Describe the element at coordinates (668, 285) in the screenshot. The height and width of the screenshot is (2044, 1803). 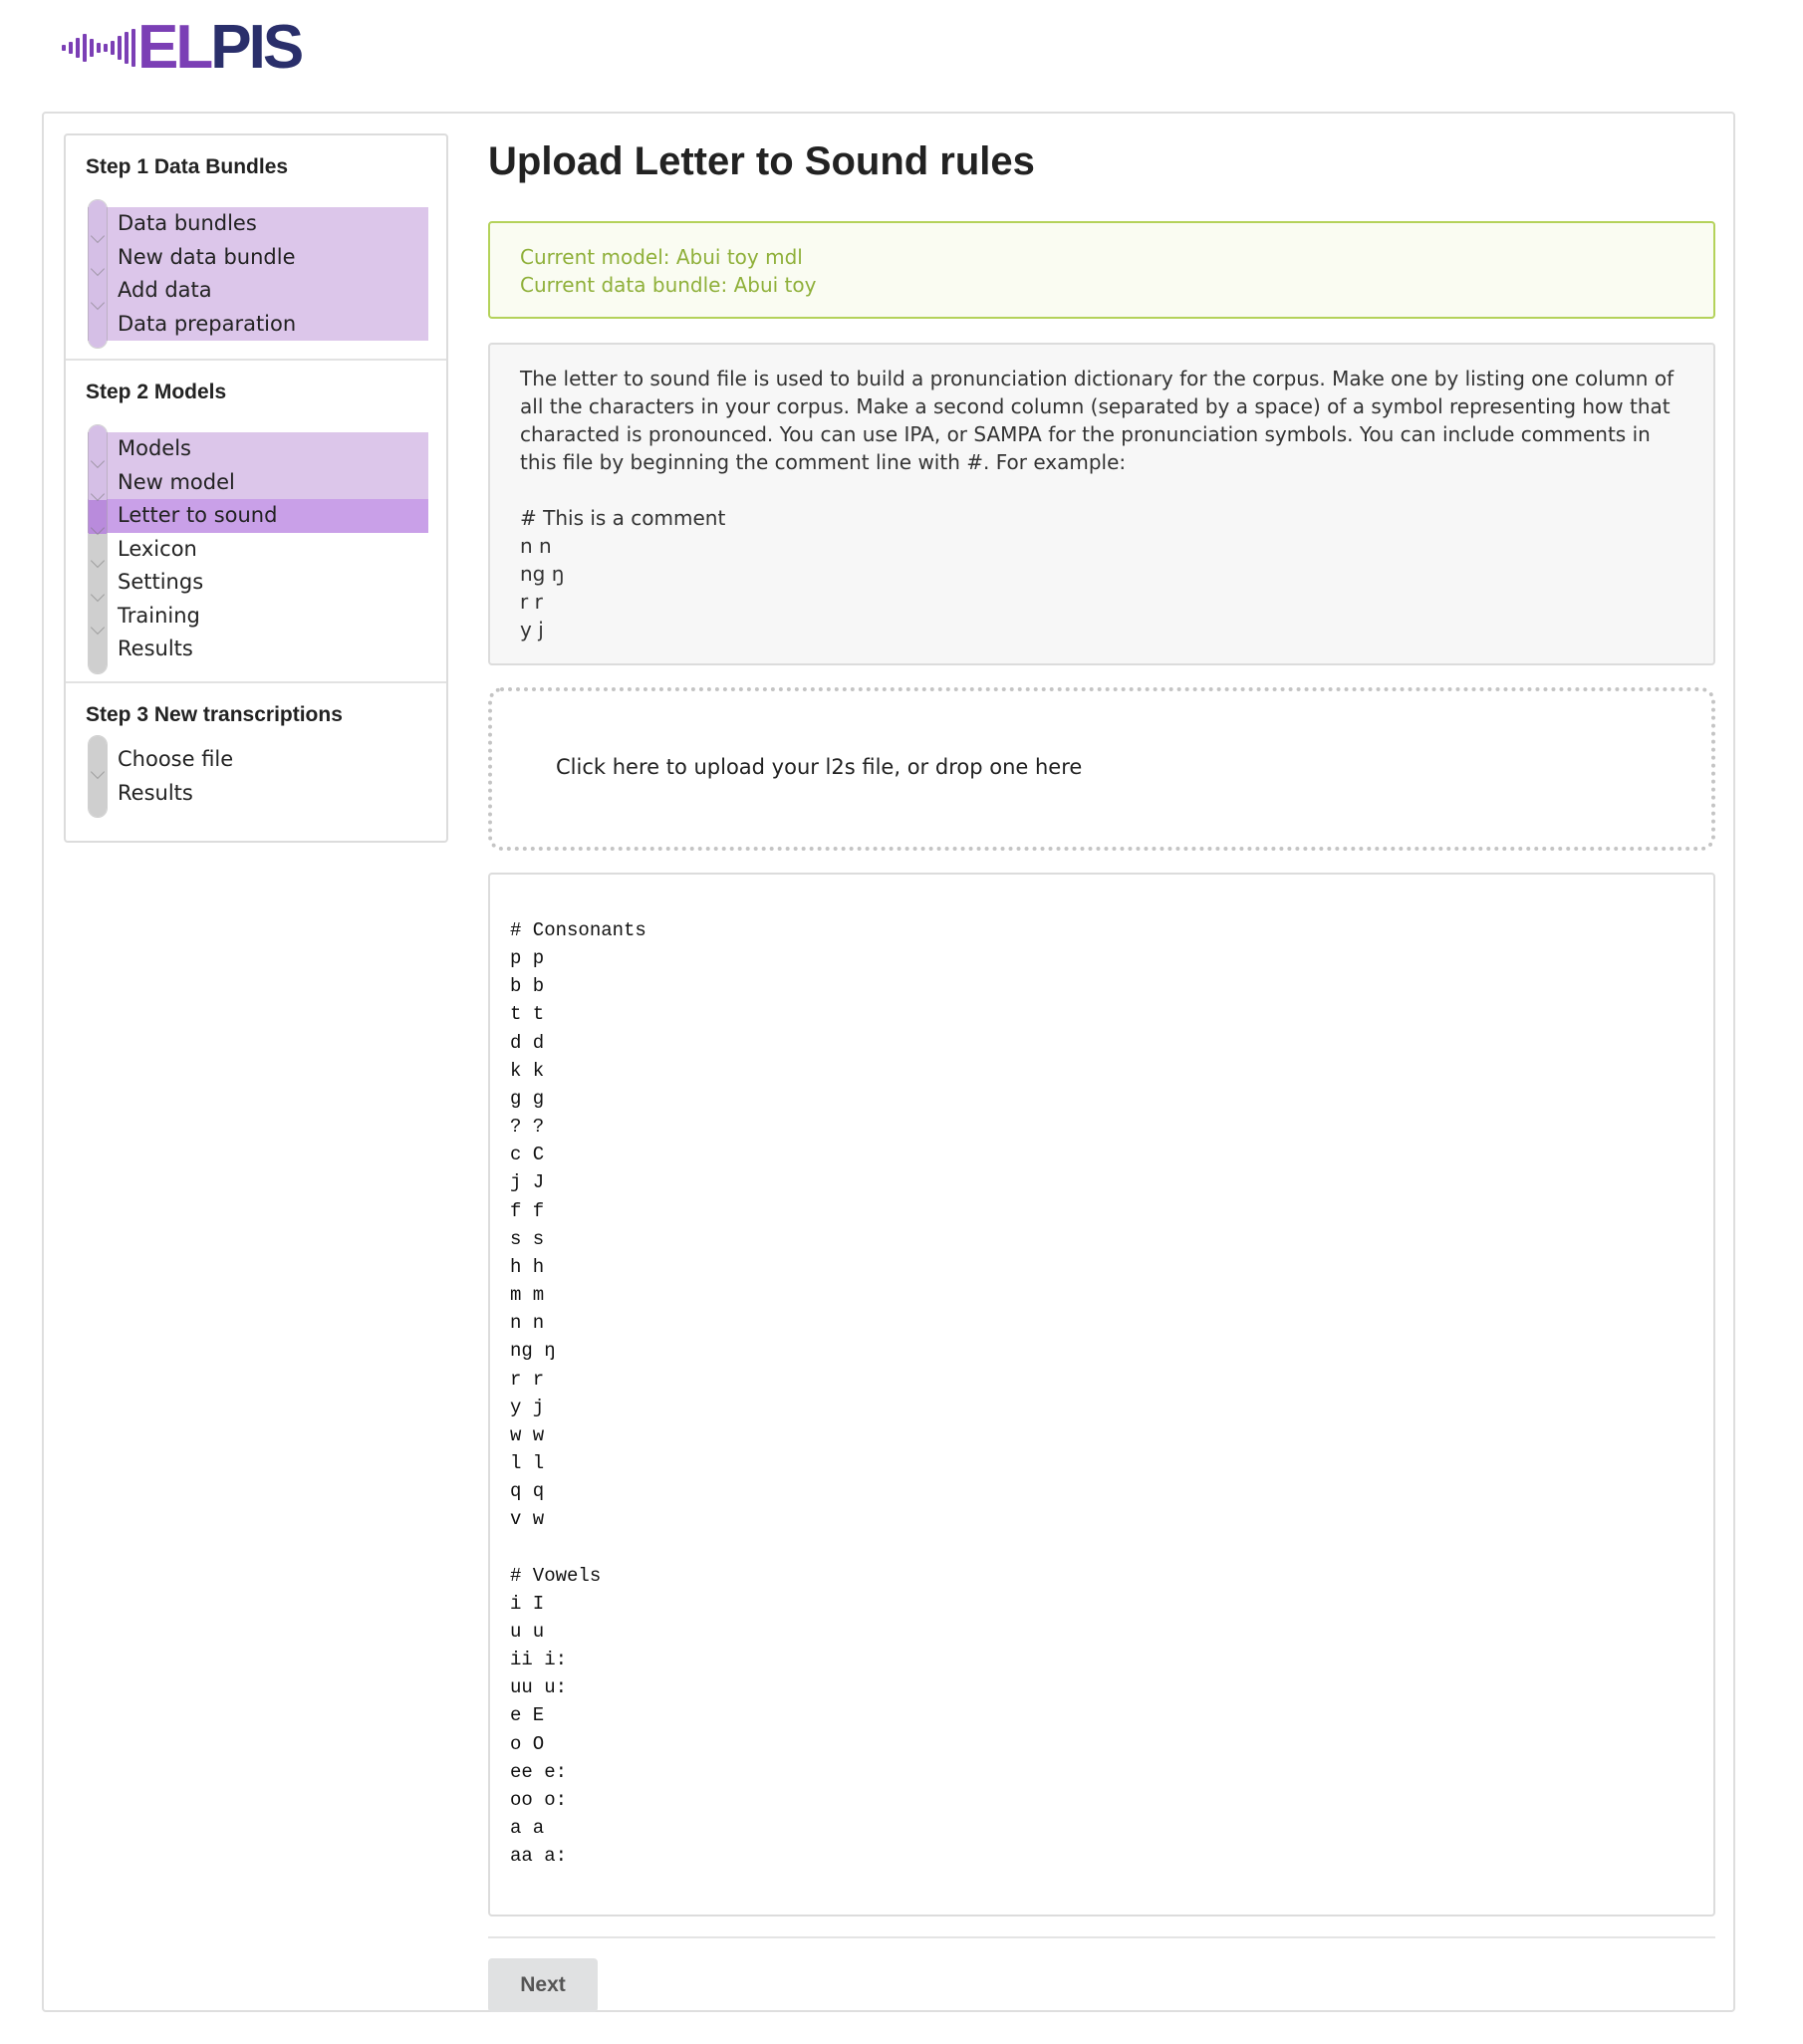
I see `current-bundle-text: Current data bundle: Abui toy` at that location.